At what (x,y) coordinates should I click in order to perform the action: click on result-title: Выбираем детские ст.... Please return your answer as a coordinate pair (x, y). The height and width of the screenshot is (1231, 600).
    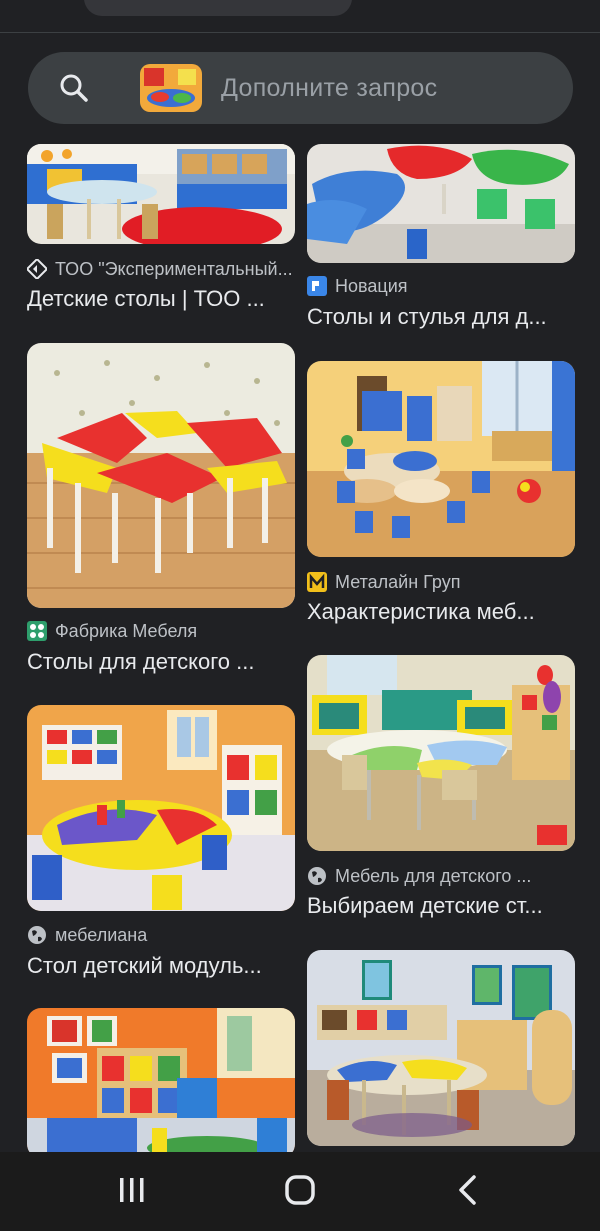
    Looking at the image, I should click on (442, 906).